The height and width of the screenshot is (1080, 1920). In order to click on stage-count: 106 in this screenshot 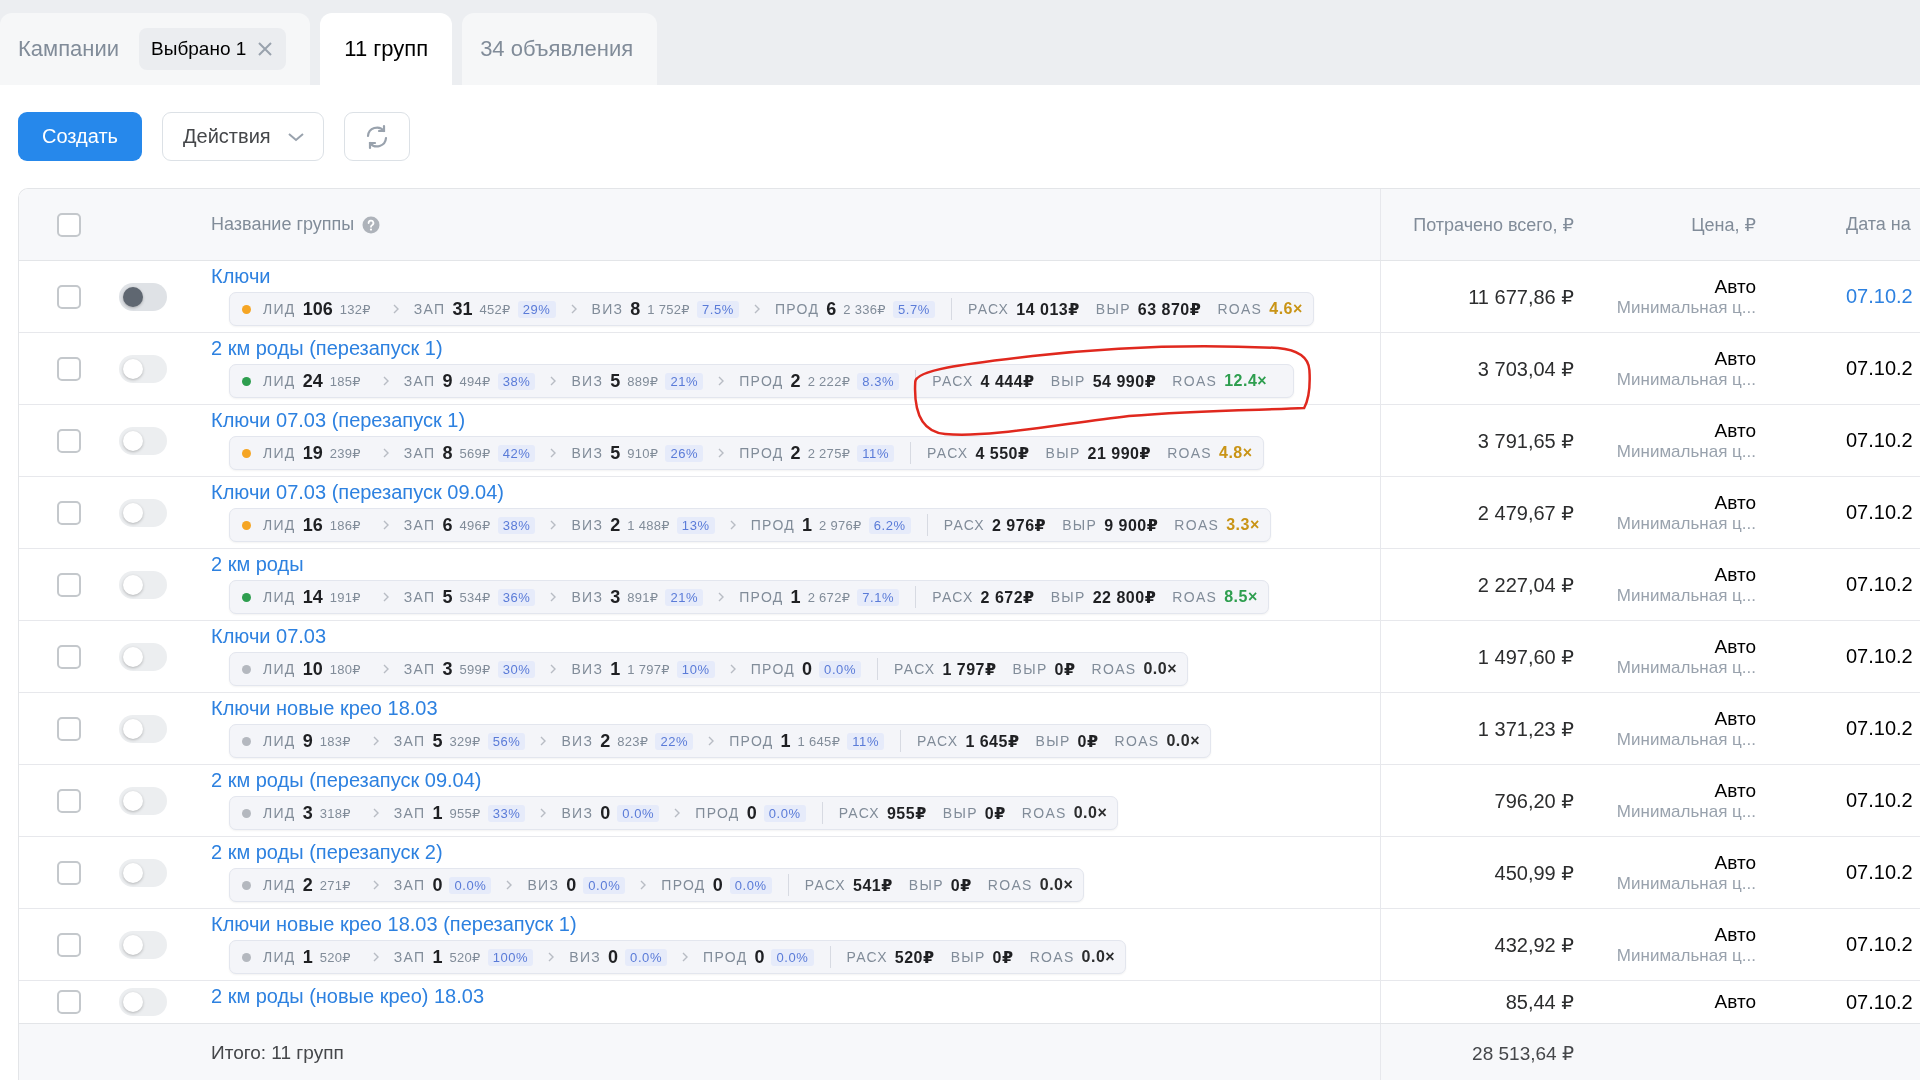, I will do `click(317, 309)`.